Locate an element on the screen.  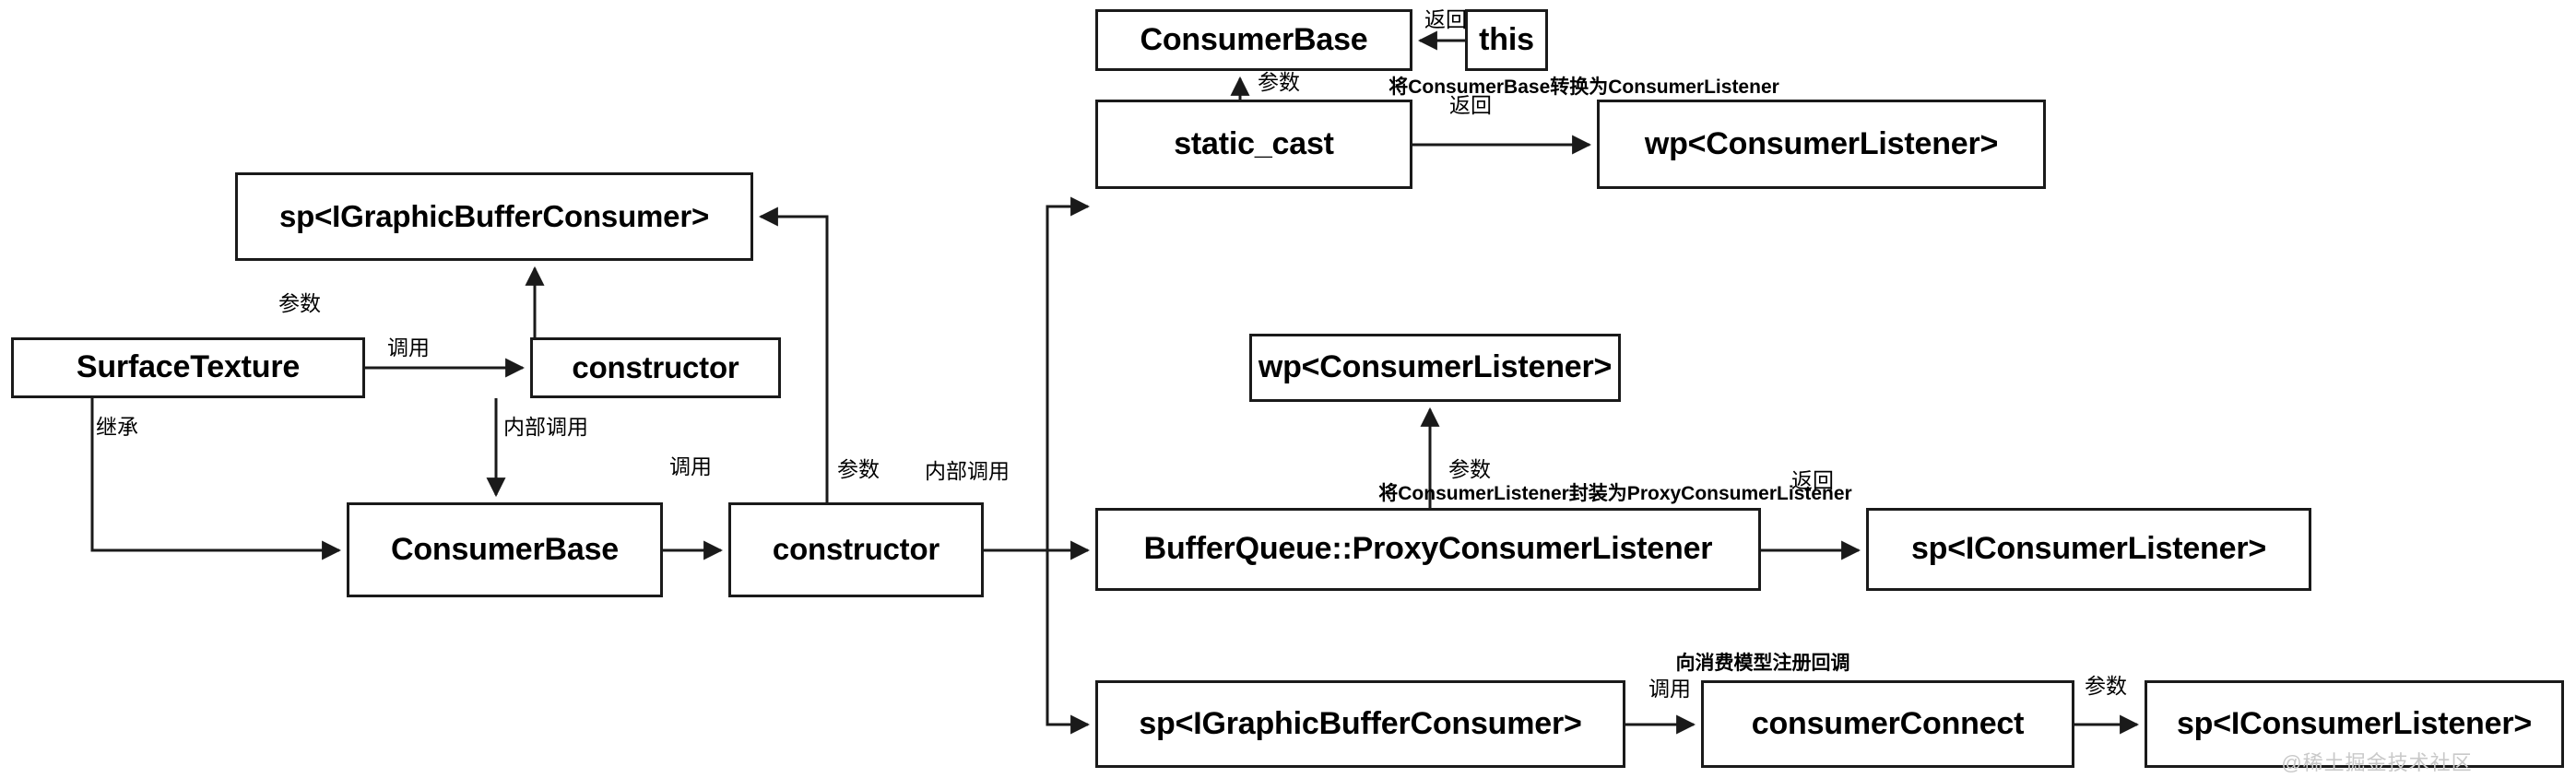
node-this: this is located at coordinates (1506, 40).